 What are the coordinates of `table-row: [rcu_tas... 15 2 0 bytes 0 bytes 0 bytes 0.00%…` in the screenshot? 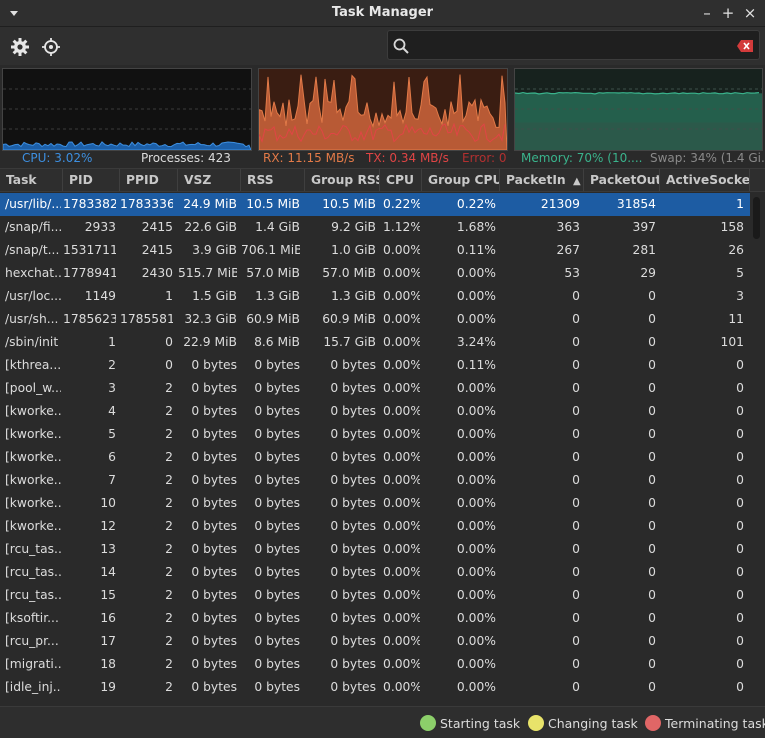 It's located at (375, 595).